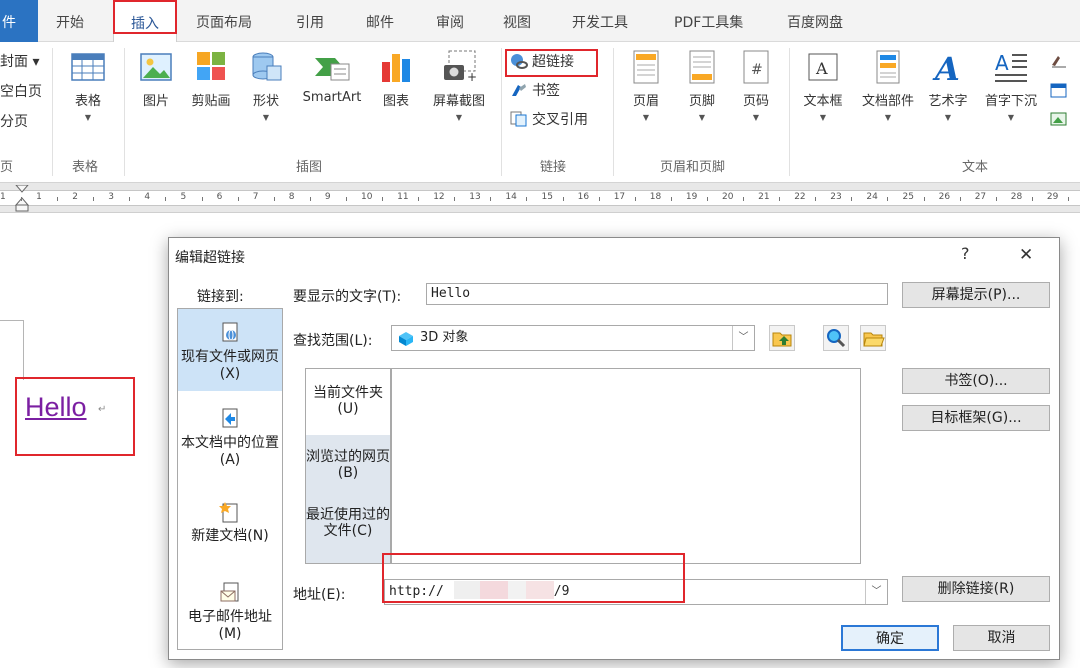  What do you see at coordinates (219, 197) in the screenshot?
I see `ruler-number: 6` at bounding box center [219, 197].